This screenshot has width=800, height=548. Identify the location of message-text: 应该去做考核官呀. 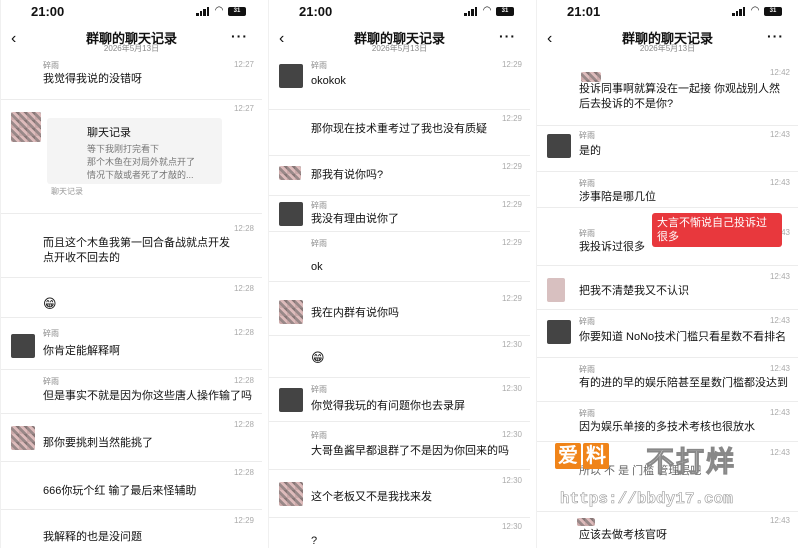
(623, 535).